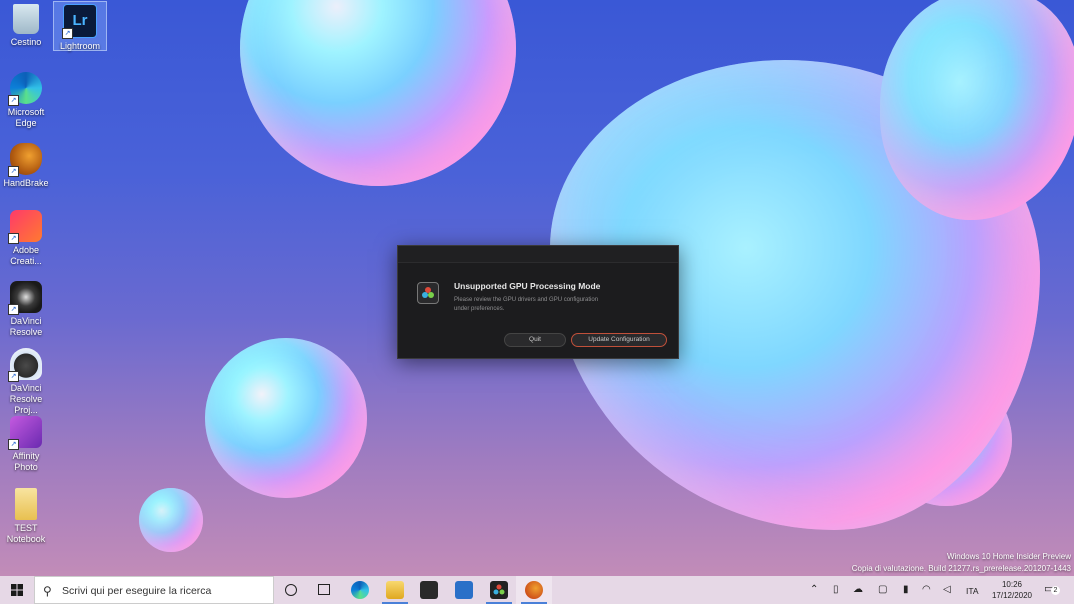 The height and width of the screenshot is (604, 1074). I want to click on onedrive-icon: ☁, so click(858, 589).